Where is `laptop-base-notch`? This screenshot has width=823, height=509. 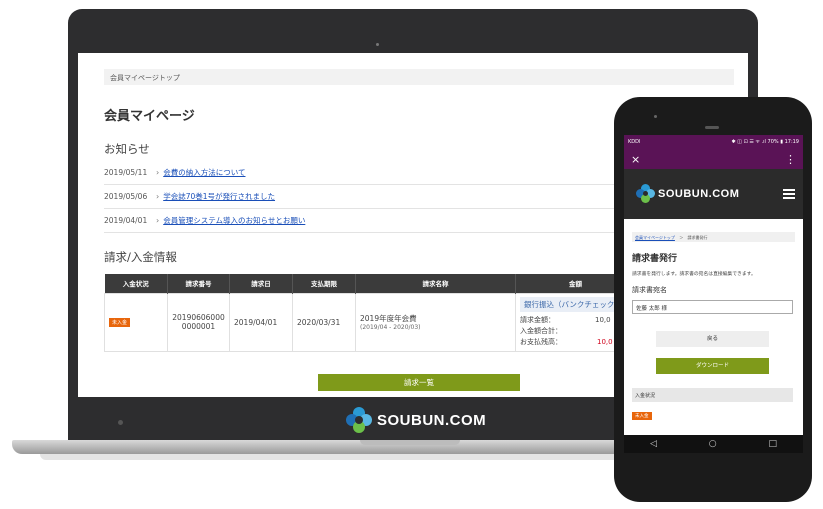 laptop-base-notch is located at coordinates (410, 442).